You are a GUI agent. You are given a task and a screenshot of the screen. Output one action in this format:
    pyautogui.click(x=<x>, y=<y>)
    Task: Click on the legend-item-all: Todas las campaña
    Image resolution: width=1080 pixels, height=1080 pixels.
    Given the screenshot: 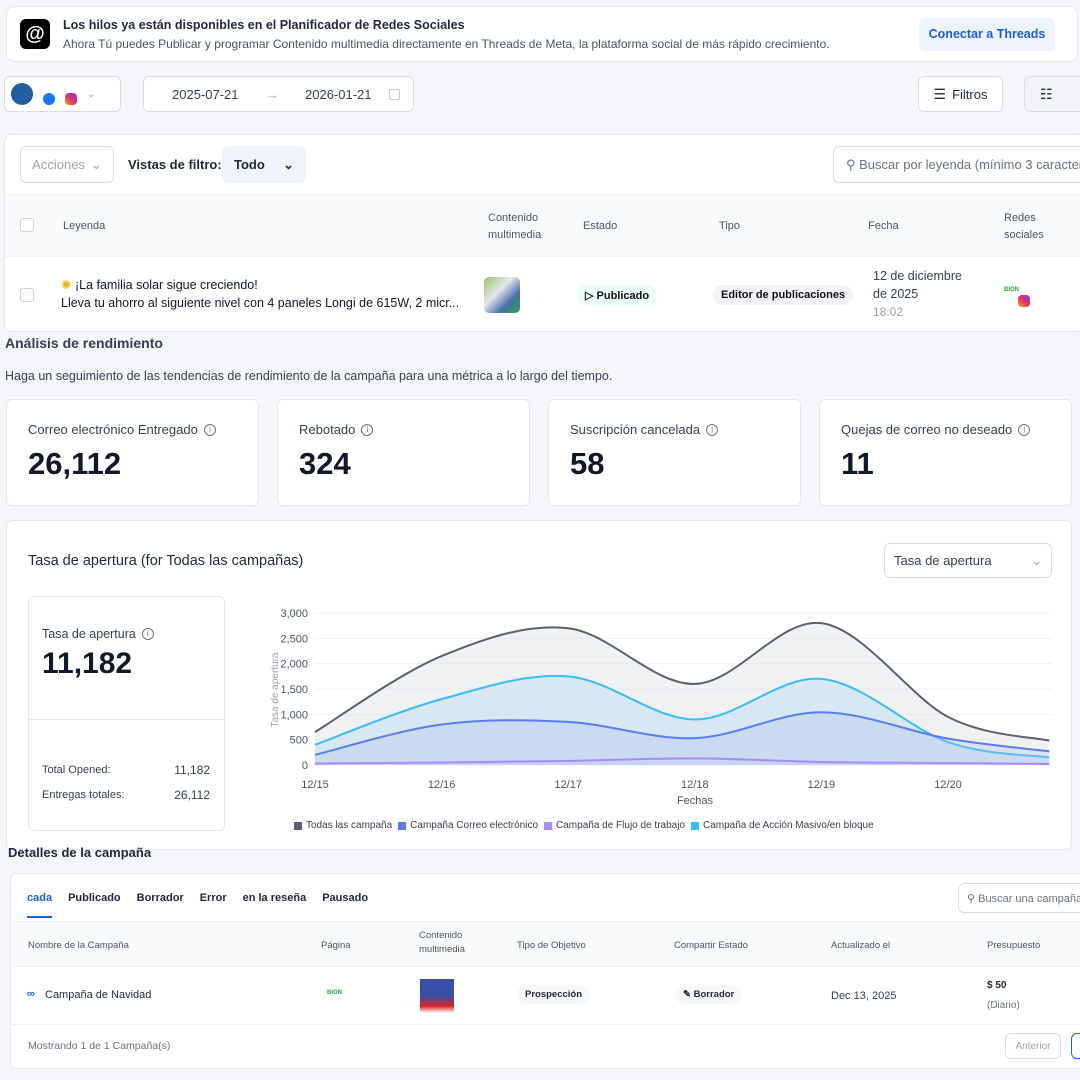 What is the action you would take?
    pyautogui.click(x=343, y=825)
    